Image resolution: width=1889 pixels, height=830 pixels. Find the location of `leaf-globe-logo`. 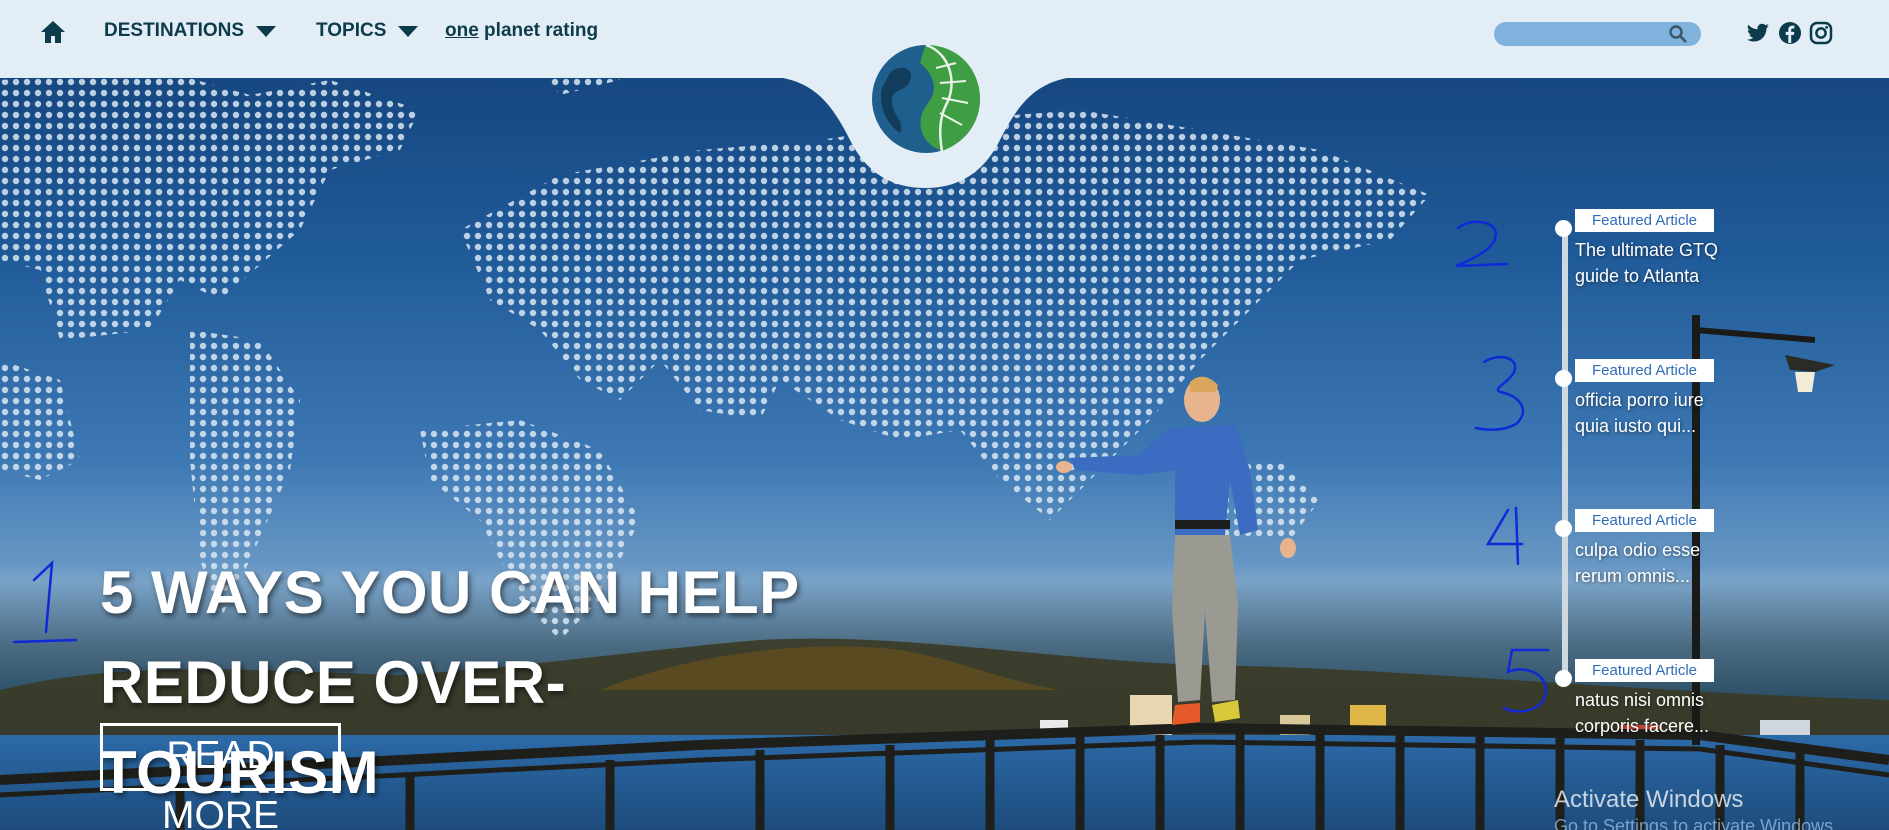

leaf-globe-logo is located at coordinates (926, 99).